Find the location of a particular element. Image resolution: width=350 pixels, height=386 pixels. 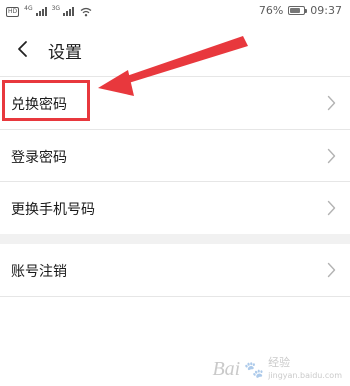

list-item-label: 登录密码 is located at coordinates (39, 158).